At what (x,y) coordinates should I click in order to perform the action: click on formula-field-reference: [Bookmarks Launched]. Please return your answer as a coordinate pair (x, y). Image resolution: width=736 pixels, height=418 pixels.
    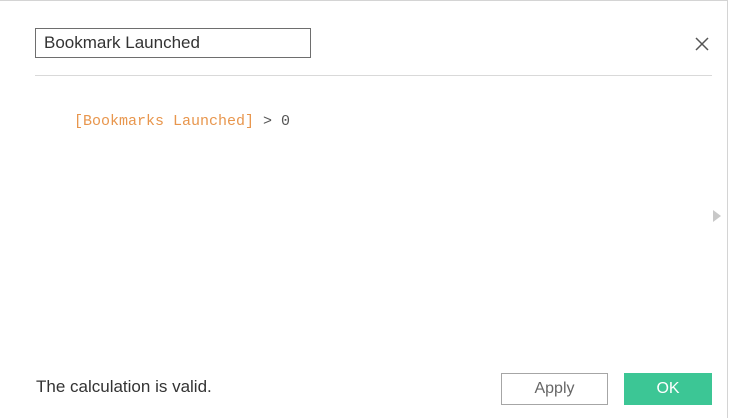
    Looking at the image, I should click on (164, 121).